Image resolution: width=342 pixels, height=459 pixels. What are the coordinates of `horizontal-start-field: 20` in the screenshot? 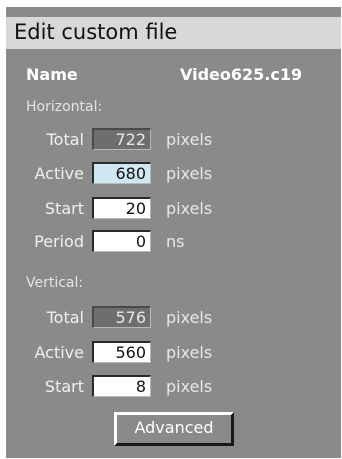 It's located at (121, 208).